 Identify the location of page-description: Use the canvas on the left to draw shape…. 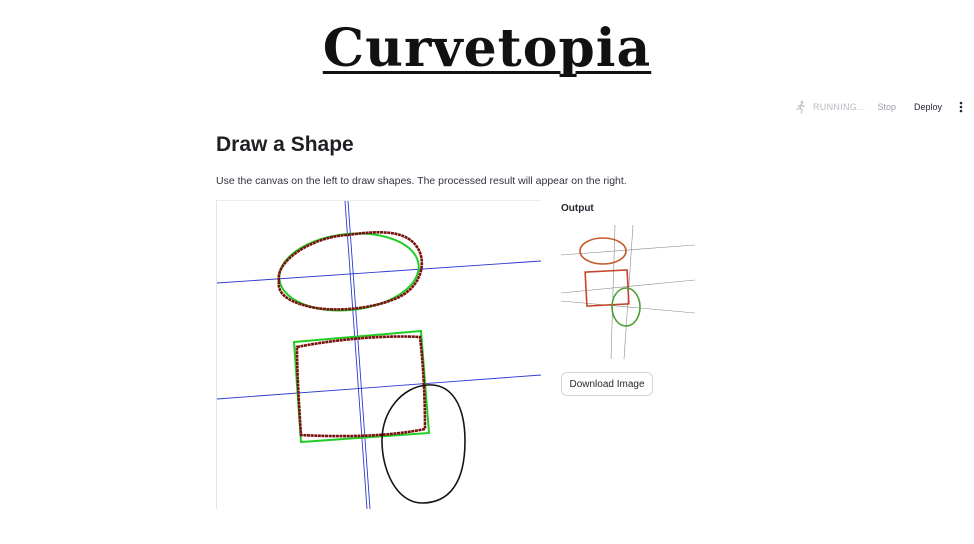
(421, 181).